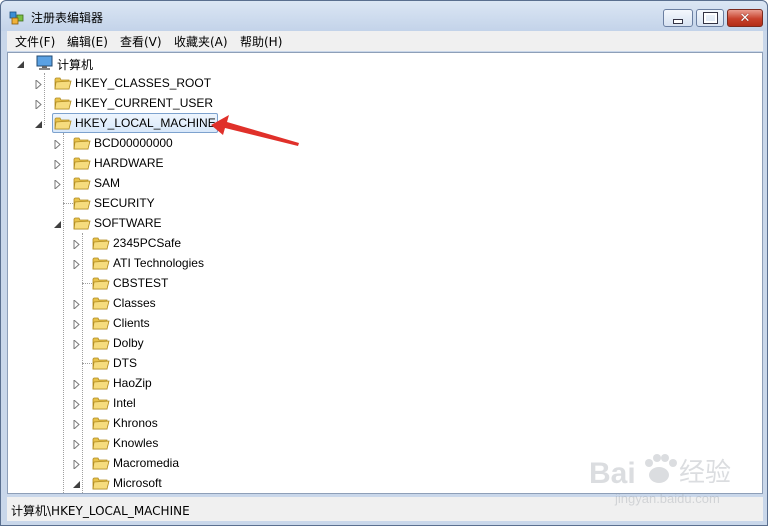 This screenshot has width=768, height=526. Describe the element at coordinates (124, 403) in the screenshot. I see `node-label: Intel` at that location.